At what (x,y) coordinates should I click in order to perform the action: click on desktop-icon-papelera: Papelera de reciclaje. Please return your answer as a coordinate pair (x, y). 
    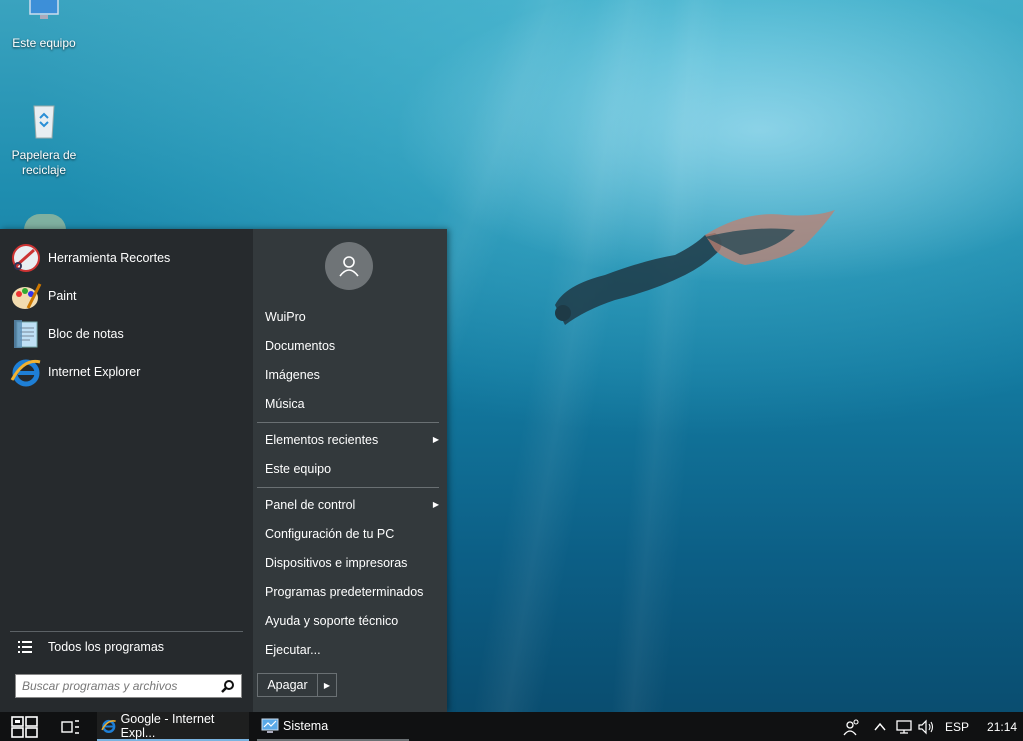
    Looking at the image, I should click on (44, 139).